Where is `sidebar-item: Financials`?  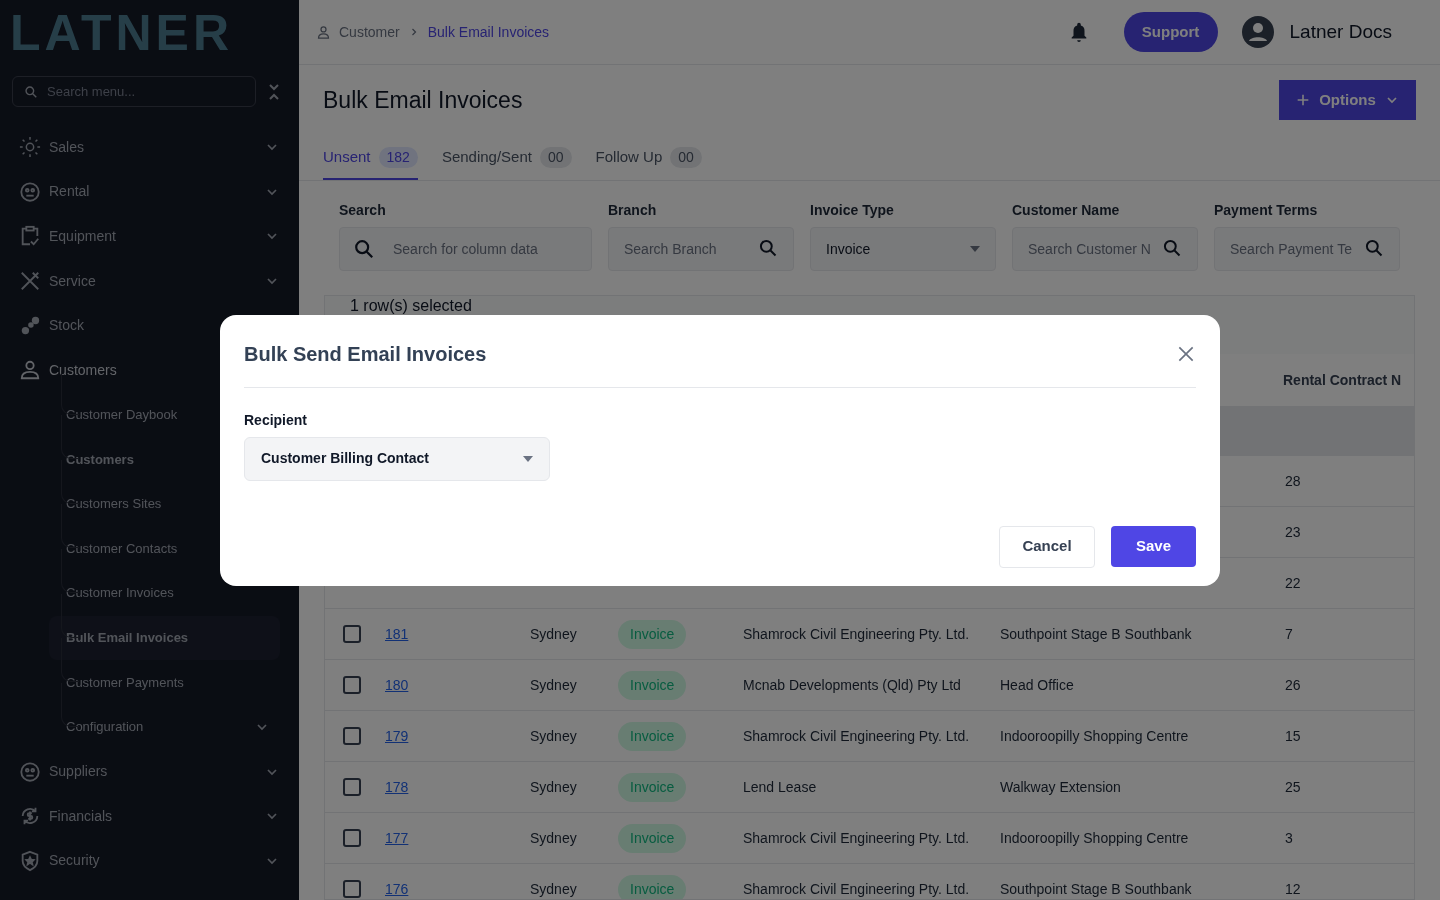 sidebar-item: Financials is located at coordinates (149, 816).